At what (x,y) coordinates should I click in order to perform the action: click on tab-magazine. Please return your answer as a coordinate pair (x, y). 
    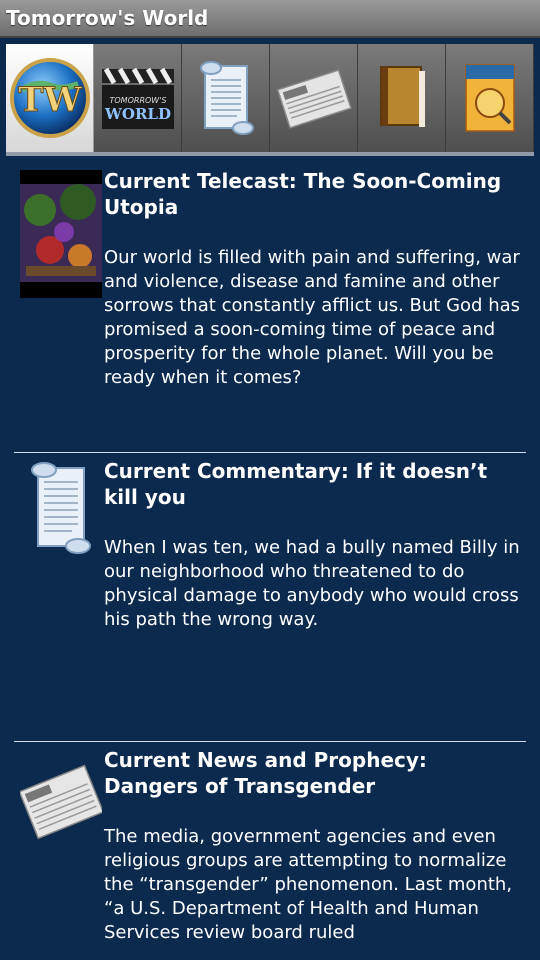
    Looking at the image, I should click on (490, 98).